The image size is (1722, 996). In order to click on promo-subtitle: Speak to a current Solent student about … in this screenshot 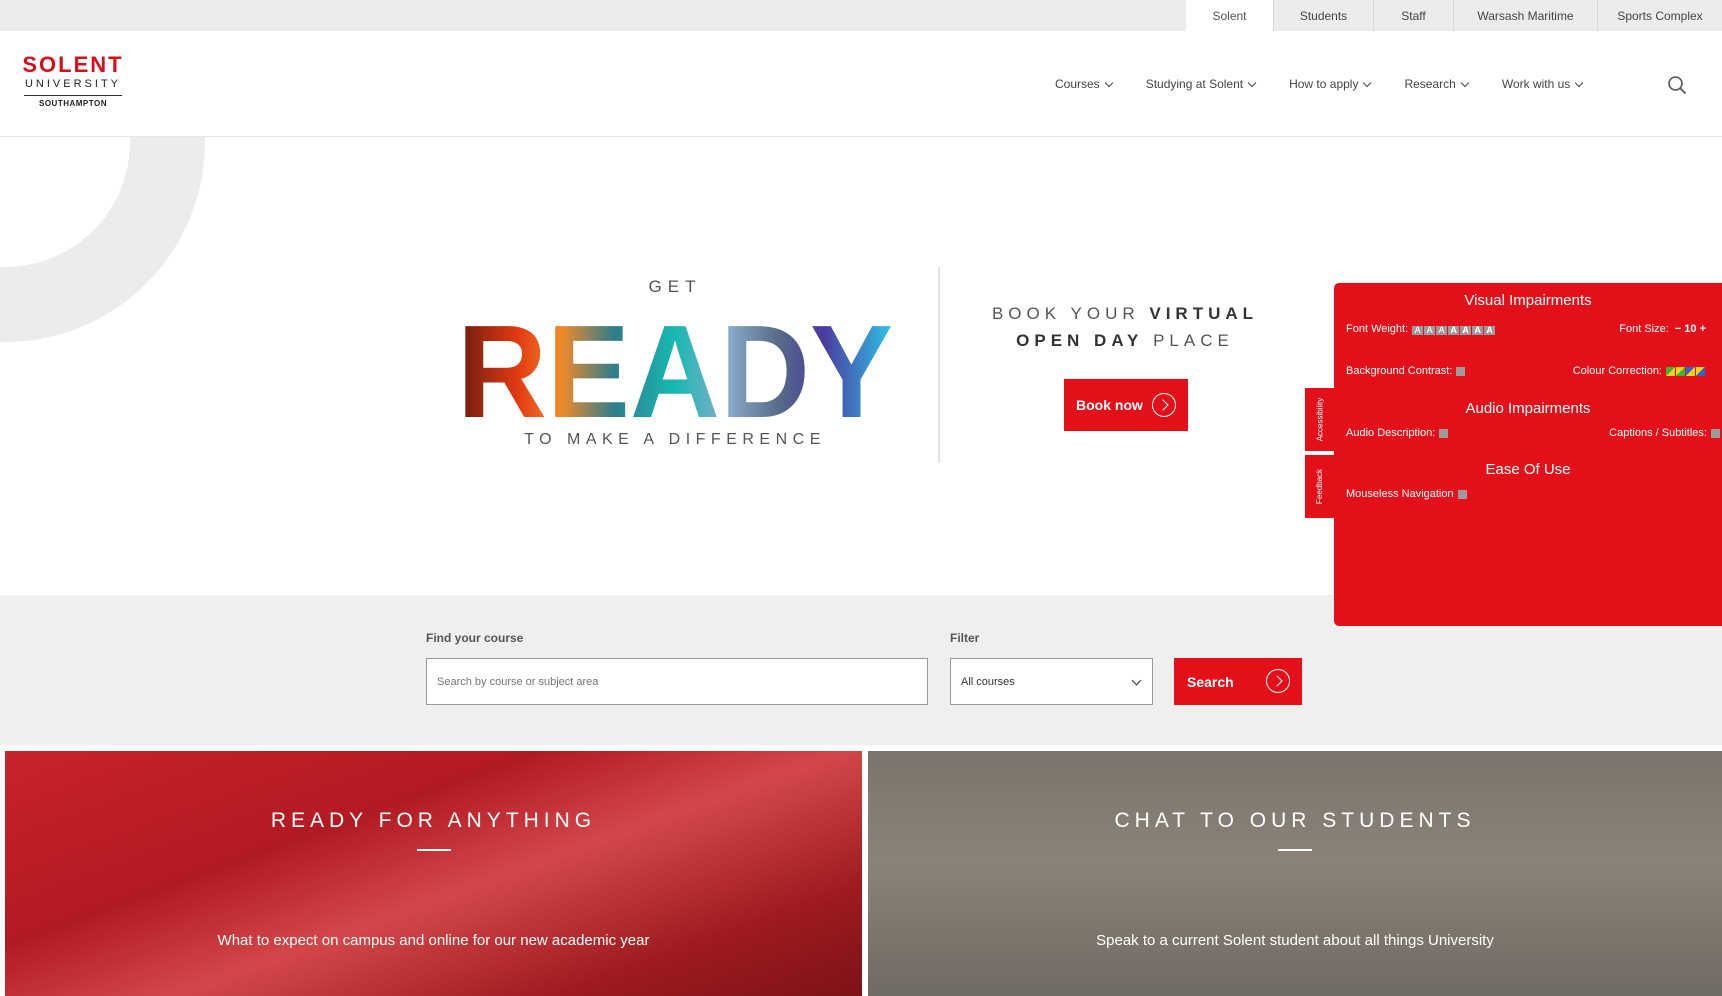, I will do `click(1295, 940)`.